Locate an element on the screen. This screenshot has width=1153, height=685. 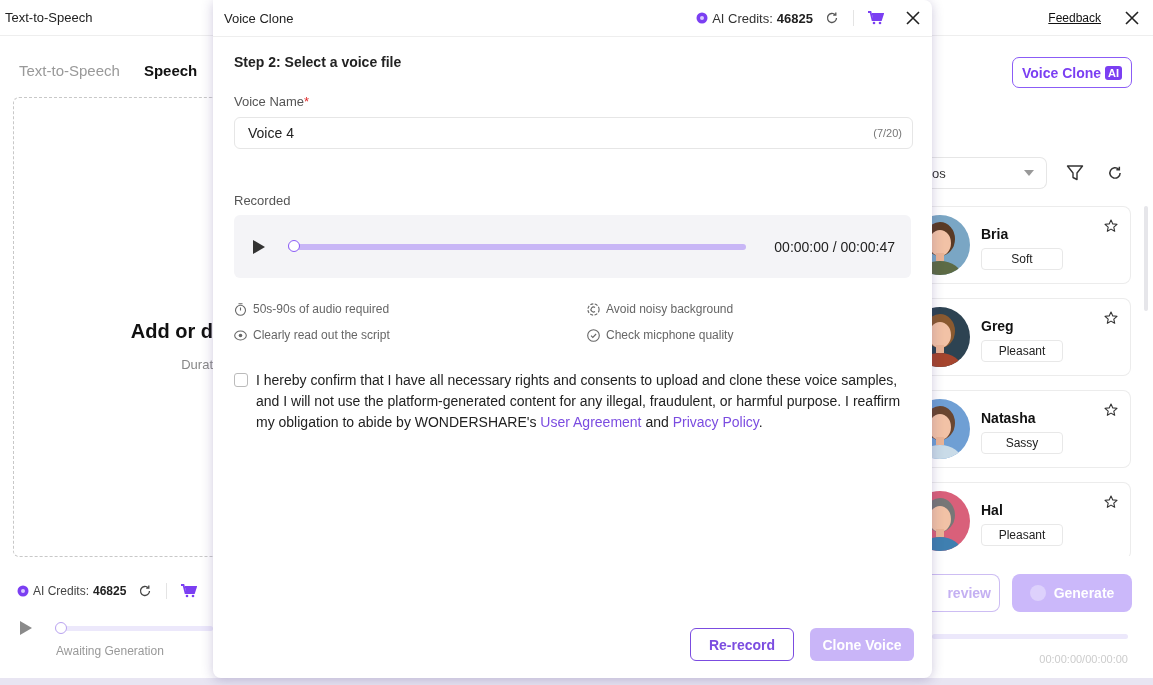
voice-name: Natasha is located at coordinates (1009, 418).